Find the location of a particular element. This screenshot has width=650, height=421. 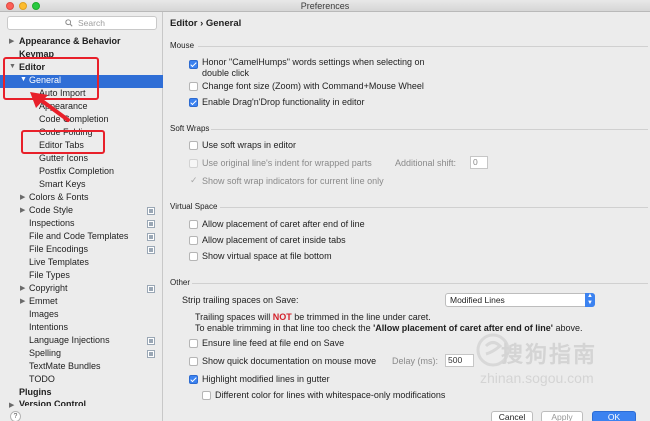

soft-wraps-checkbox is located at coordinates (193, 145).